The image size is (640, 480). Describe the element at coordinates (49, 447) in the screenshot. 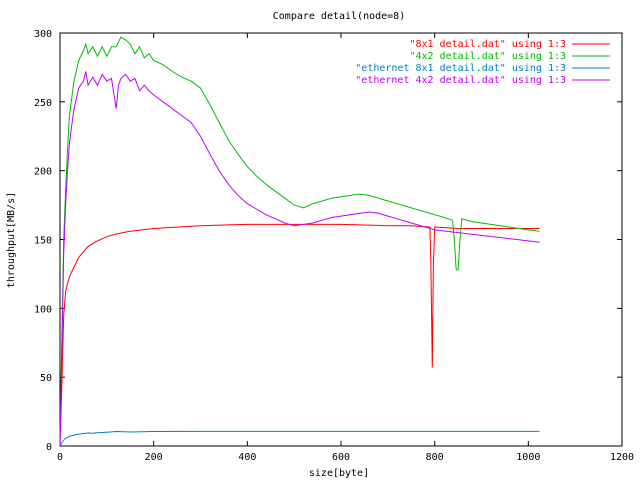

I see `y-tick-label: 0` at that location.